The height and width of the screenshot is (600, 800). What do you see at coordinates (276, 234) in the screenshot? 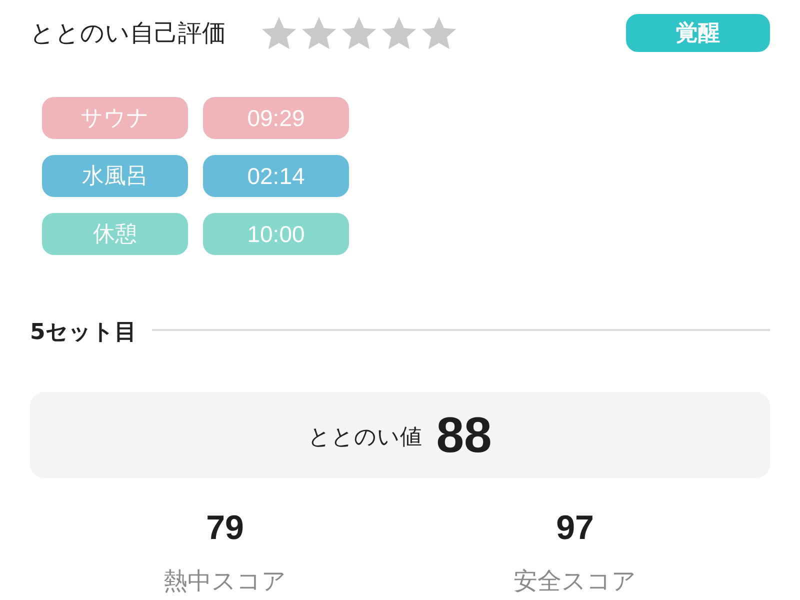
I see `phase-time-tag: 10:00` at bounding box center [276, 234].